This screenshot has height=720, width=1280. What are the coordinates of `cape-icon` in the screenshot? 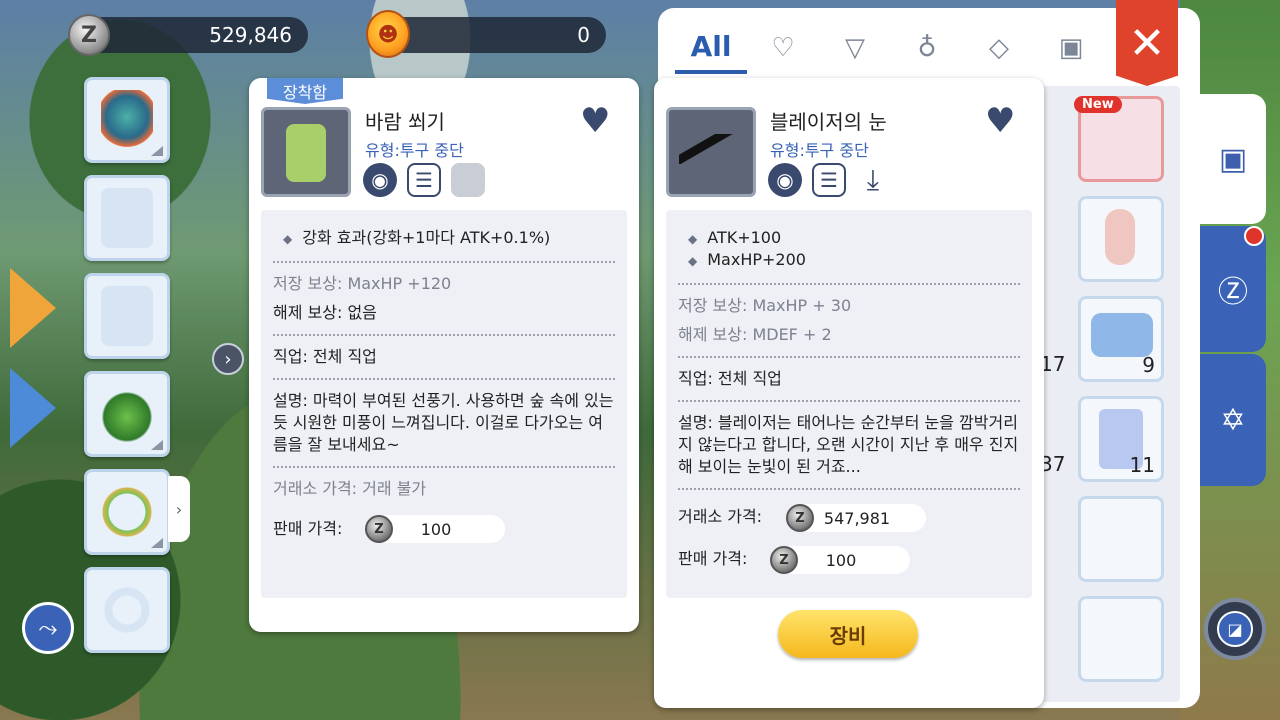 It's located at (127, 316).